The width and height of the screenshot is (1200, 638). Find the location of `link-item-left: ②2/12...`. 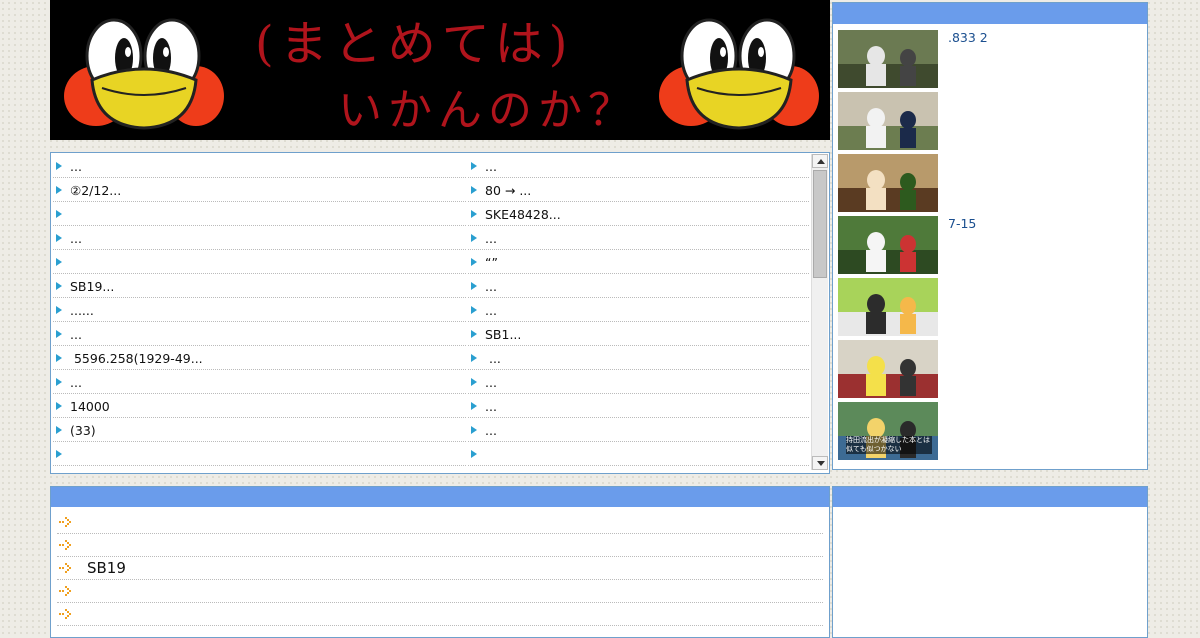

link-item-left: ②2/12... is located at coordinates (259, 190).